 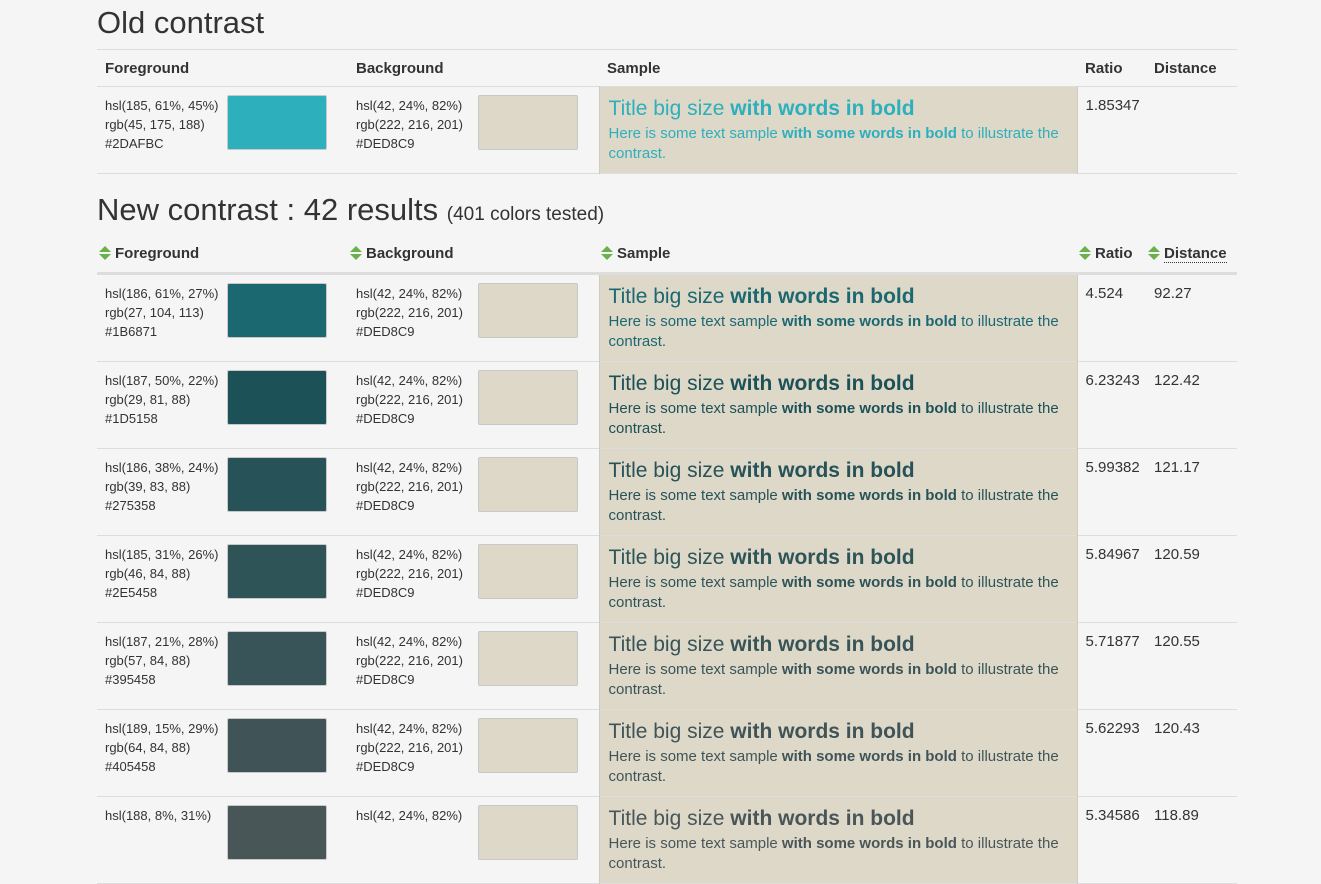 What do you see at coordinates (148, 399) in the screenshot?
I see `fg-rgb: rgb(29, 81, 88)` at bounding box center [148, 399].